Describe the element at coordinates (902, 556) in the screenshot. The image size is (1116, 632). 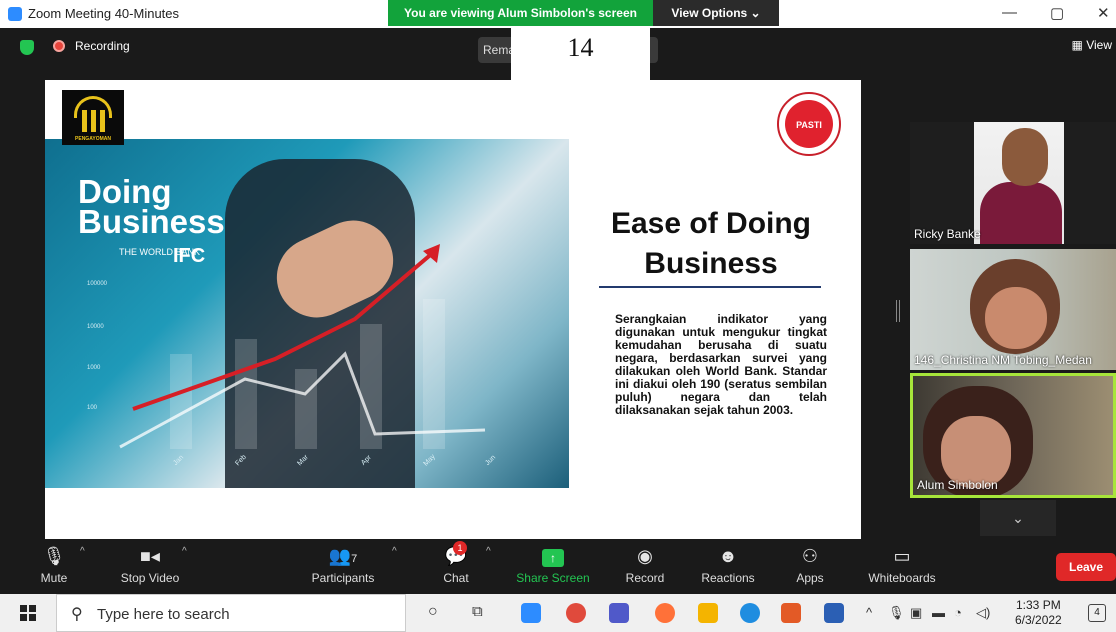
I see `whiteboard-icon: ▭` at that location.